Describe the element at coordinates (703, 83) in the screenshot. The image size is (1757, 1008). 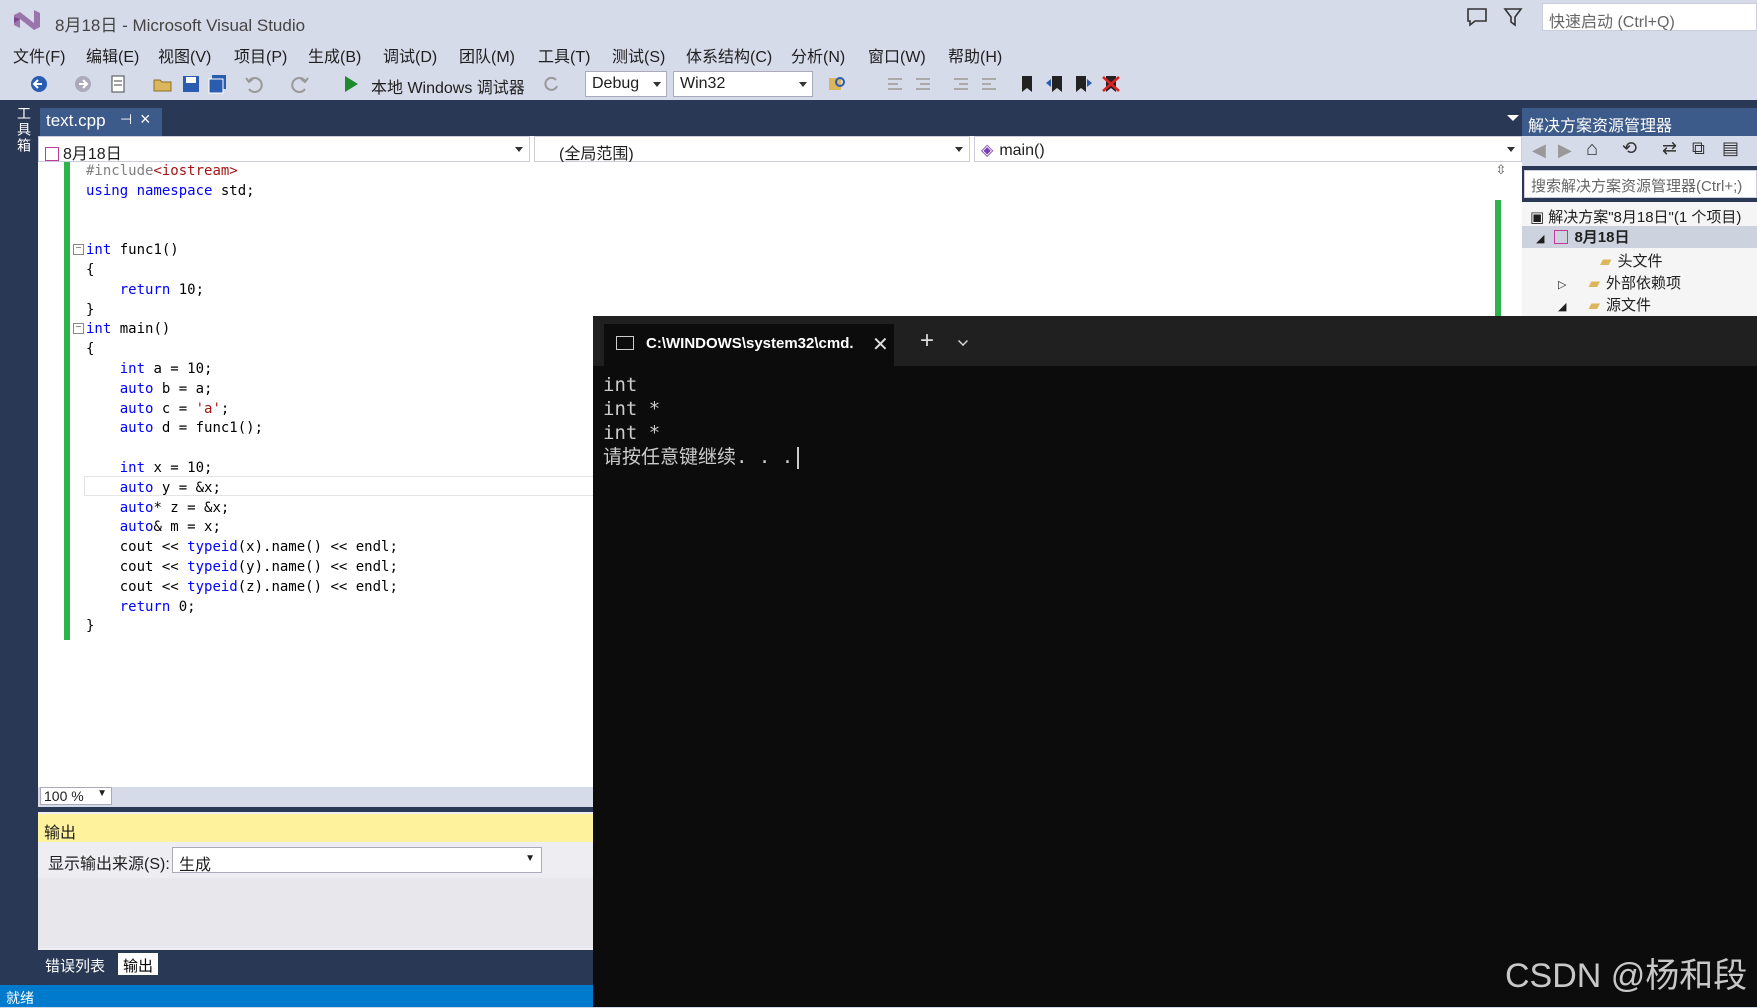
I see `platform-value: Win32` at that location.